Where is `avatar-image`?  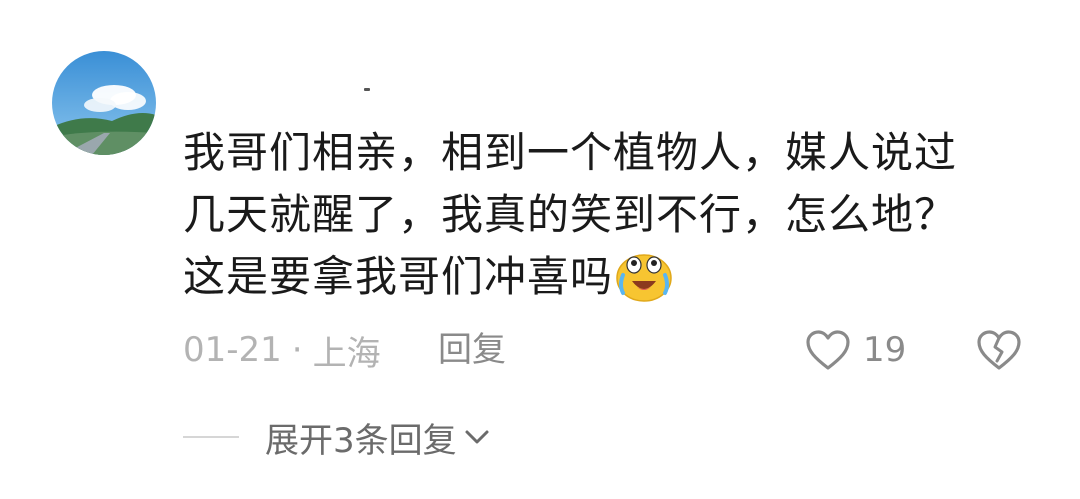 avatar-image is located at coordinates (104, 103).